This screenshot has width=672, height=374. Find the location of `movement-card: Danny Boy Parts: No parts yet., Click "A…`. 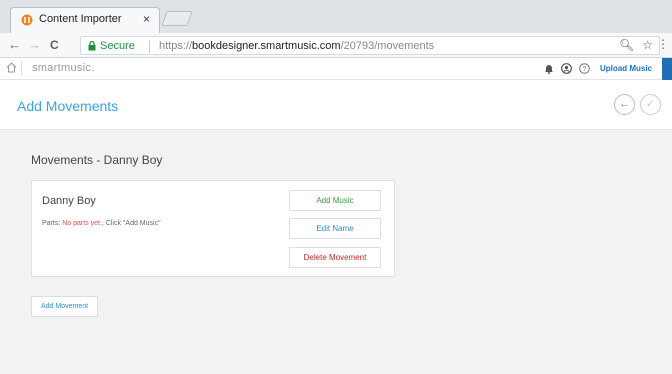

movement-card: Danny Boy Parts: No parts yet., Click "A… is located at coordinates (213, 228).